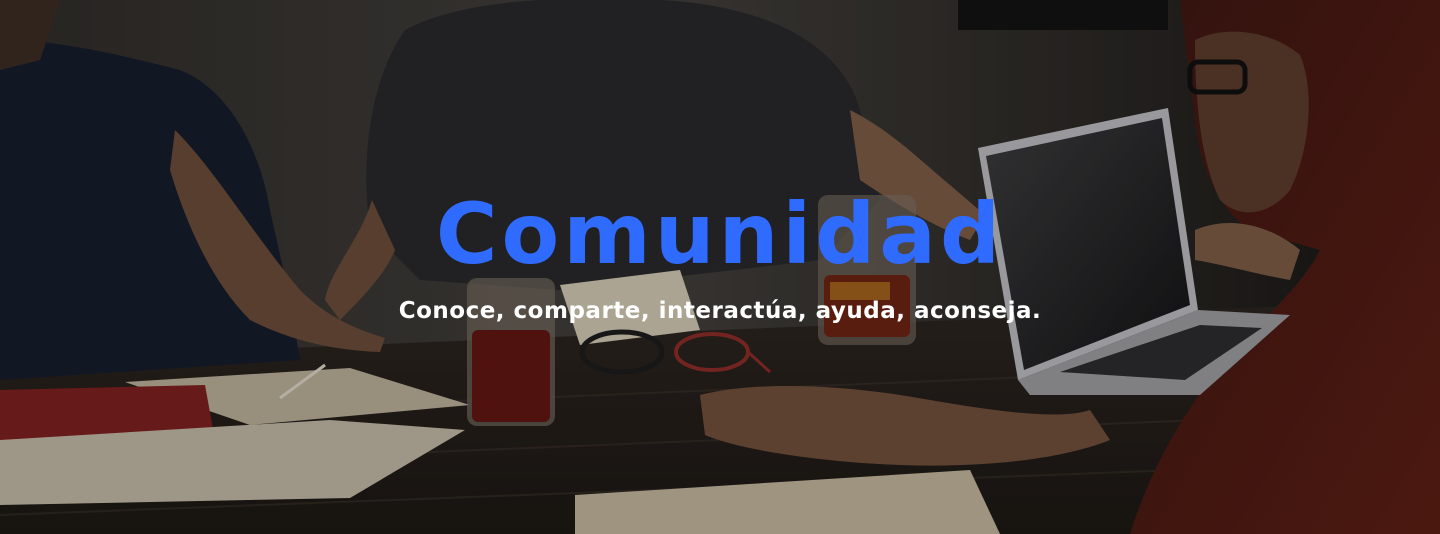  Describe the element at coordinates (720, 234) in the screenshot. I see `page-title: Comunidad` at that location.